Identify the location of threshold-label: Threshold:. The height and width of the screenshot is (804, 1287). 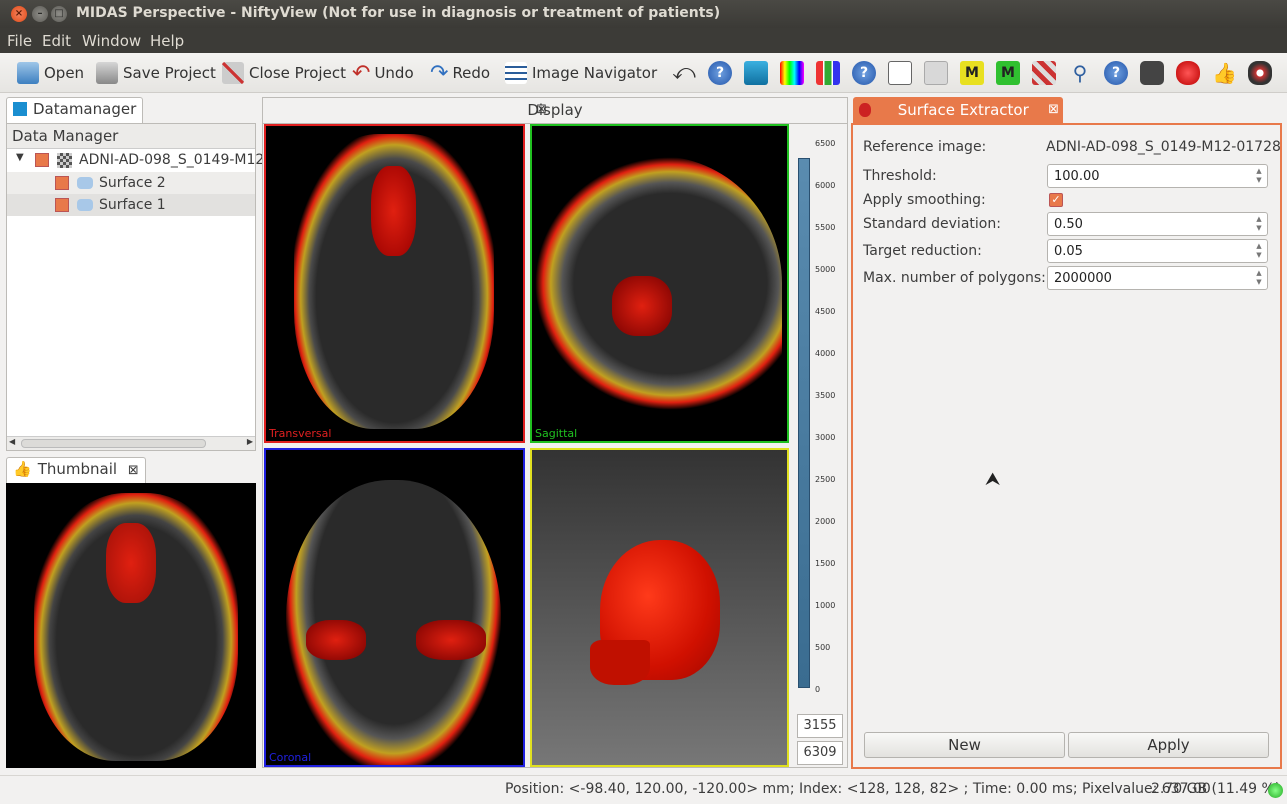
(900, 176).